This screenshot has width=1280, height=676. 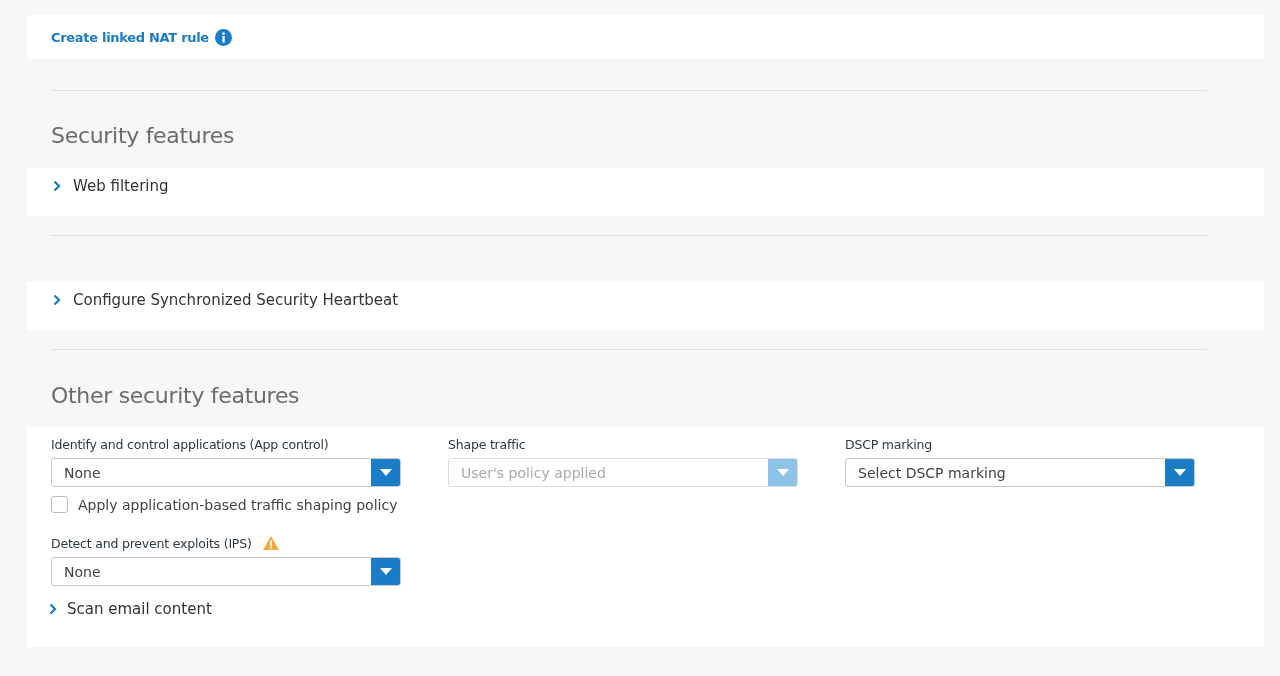 I want to click on section-heading: Other security features, so click(x=175, y=396).